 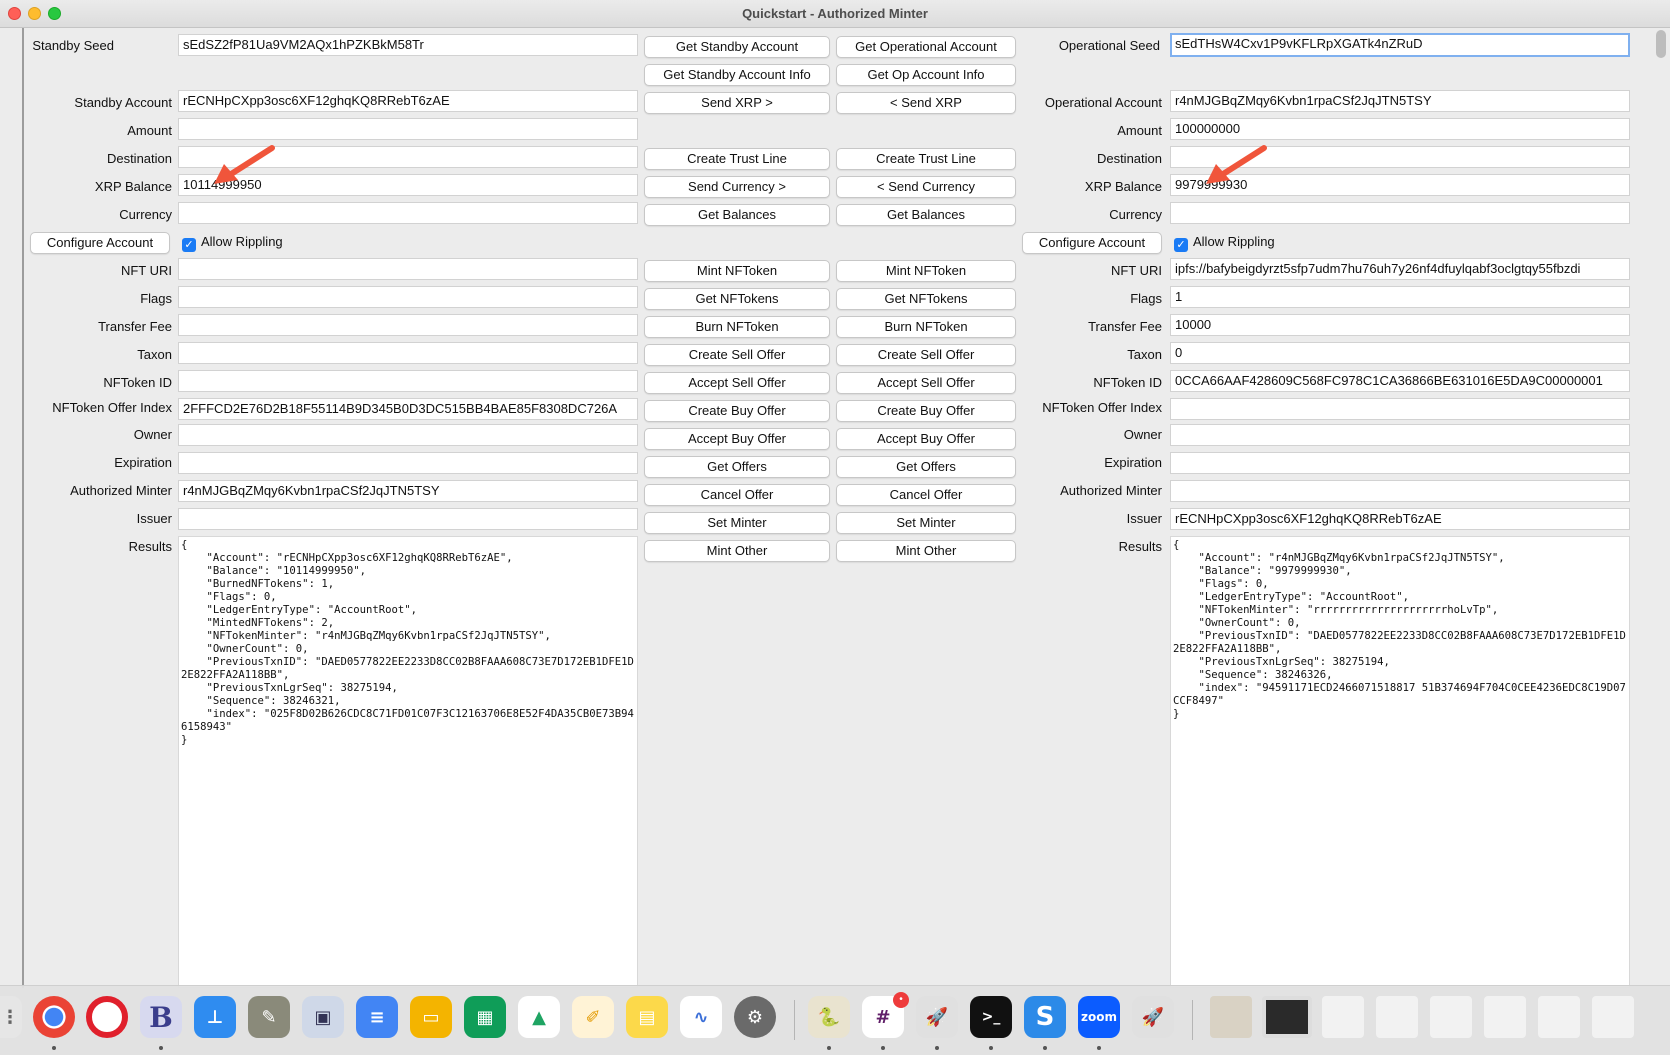 I want to click on vertical-scrollbar, so click(x=1661, y=44).